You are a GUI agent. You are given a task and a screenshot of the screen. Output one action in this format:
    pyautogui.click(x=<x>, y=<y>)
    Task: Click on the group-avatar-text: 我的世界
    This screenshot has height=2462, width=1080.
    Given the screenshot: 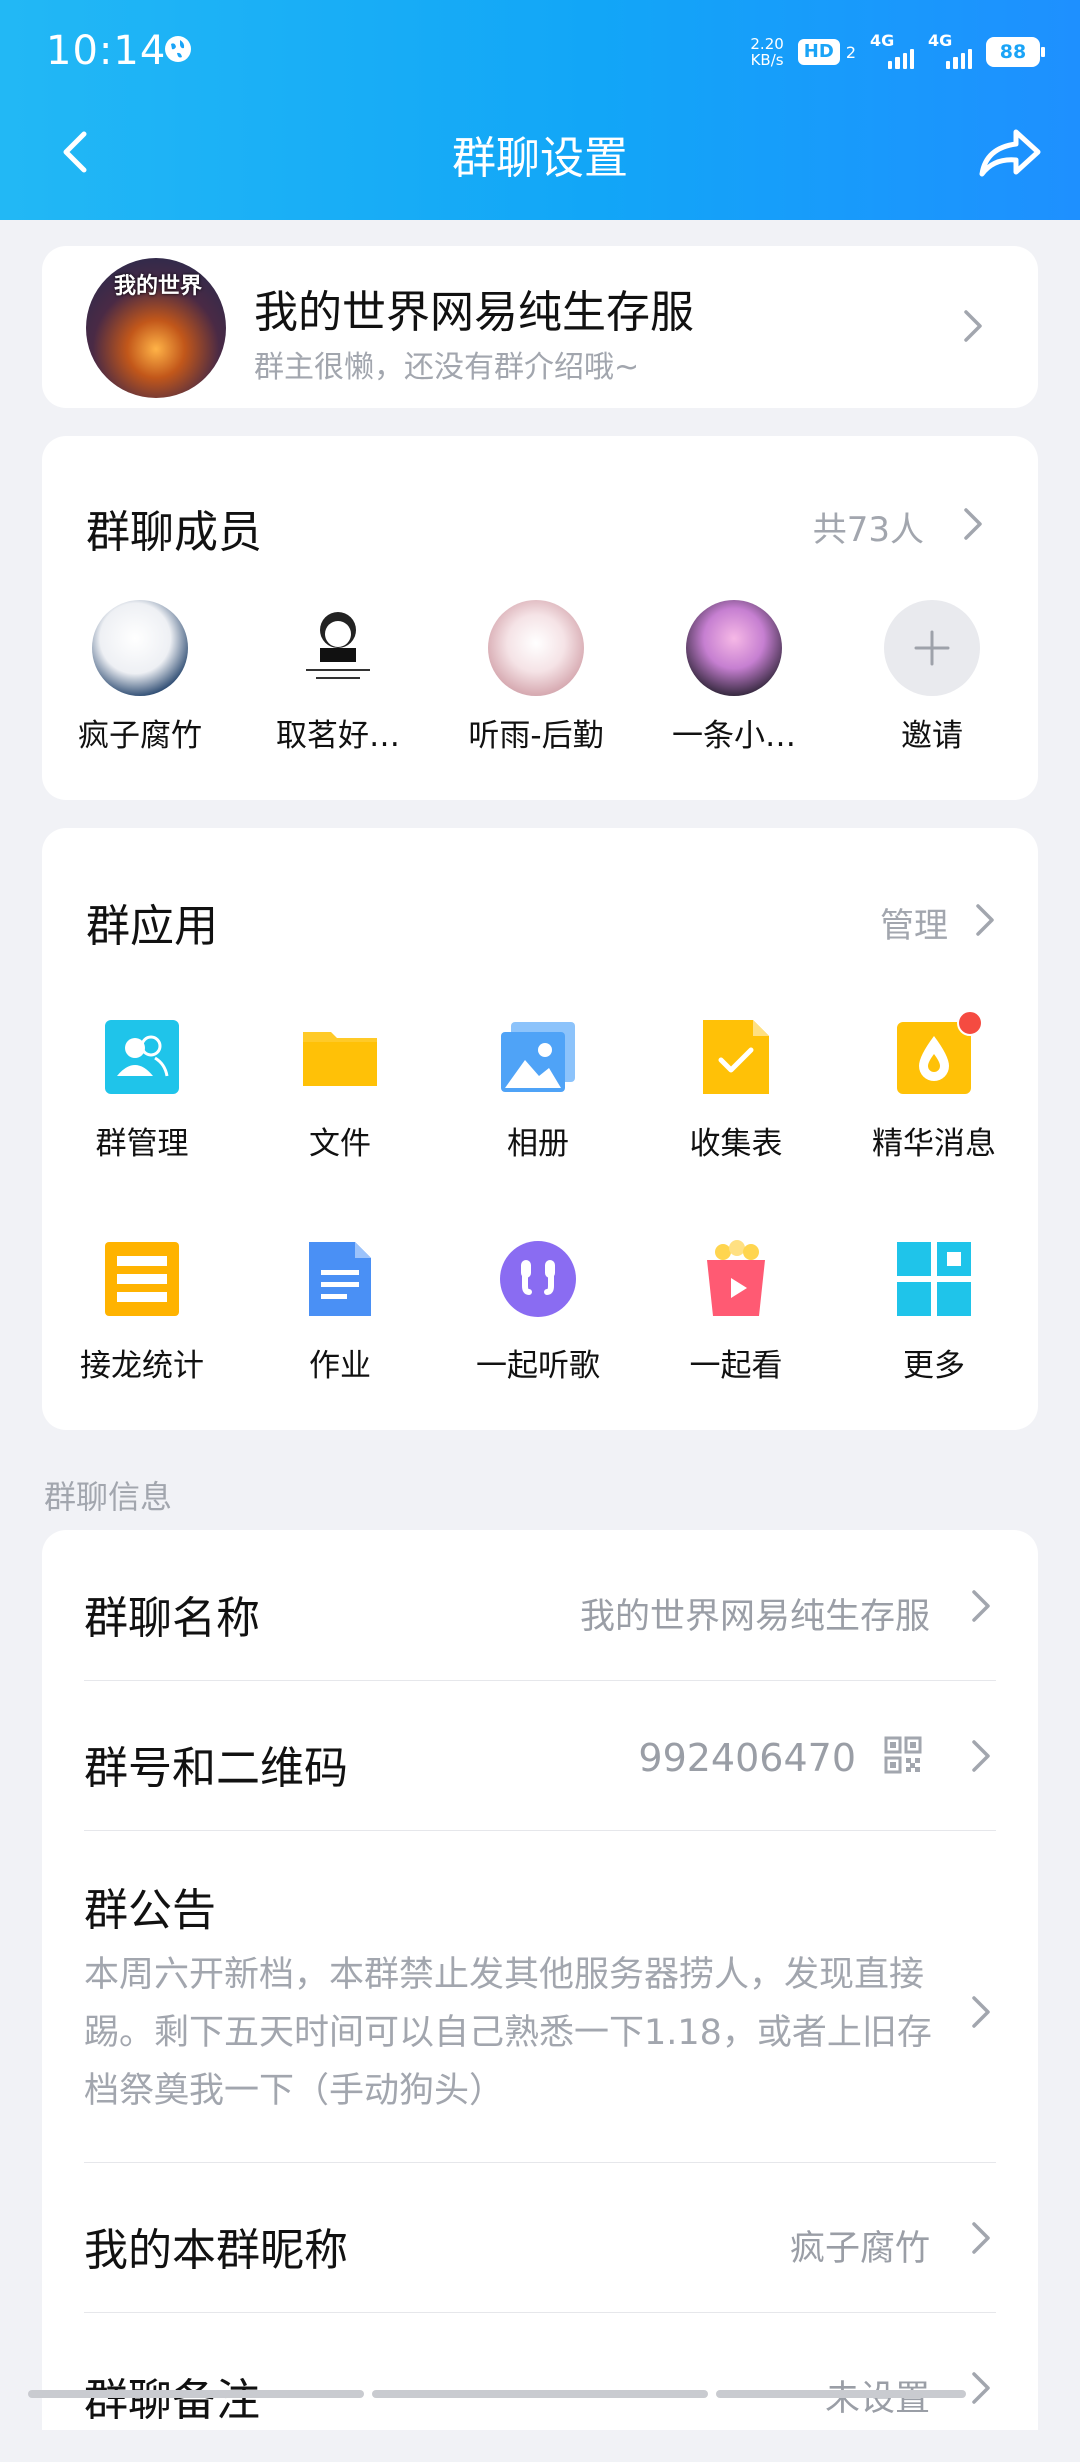 What is the action you would take?
    pyautogui.click(x=158, y=286)
    